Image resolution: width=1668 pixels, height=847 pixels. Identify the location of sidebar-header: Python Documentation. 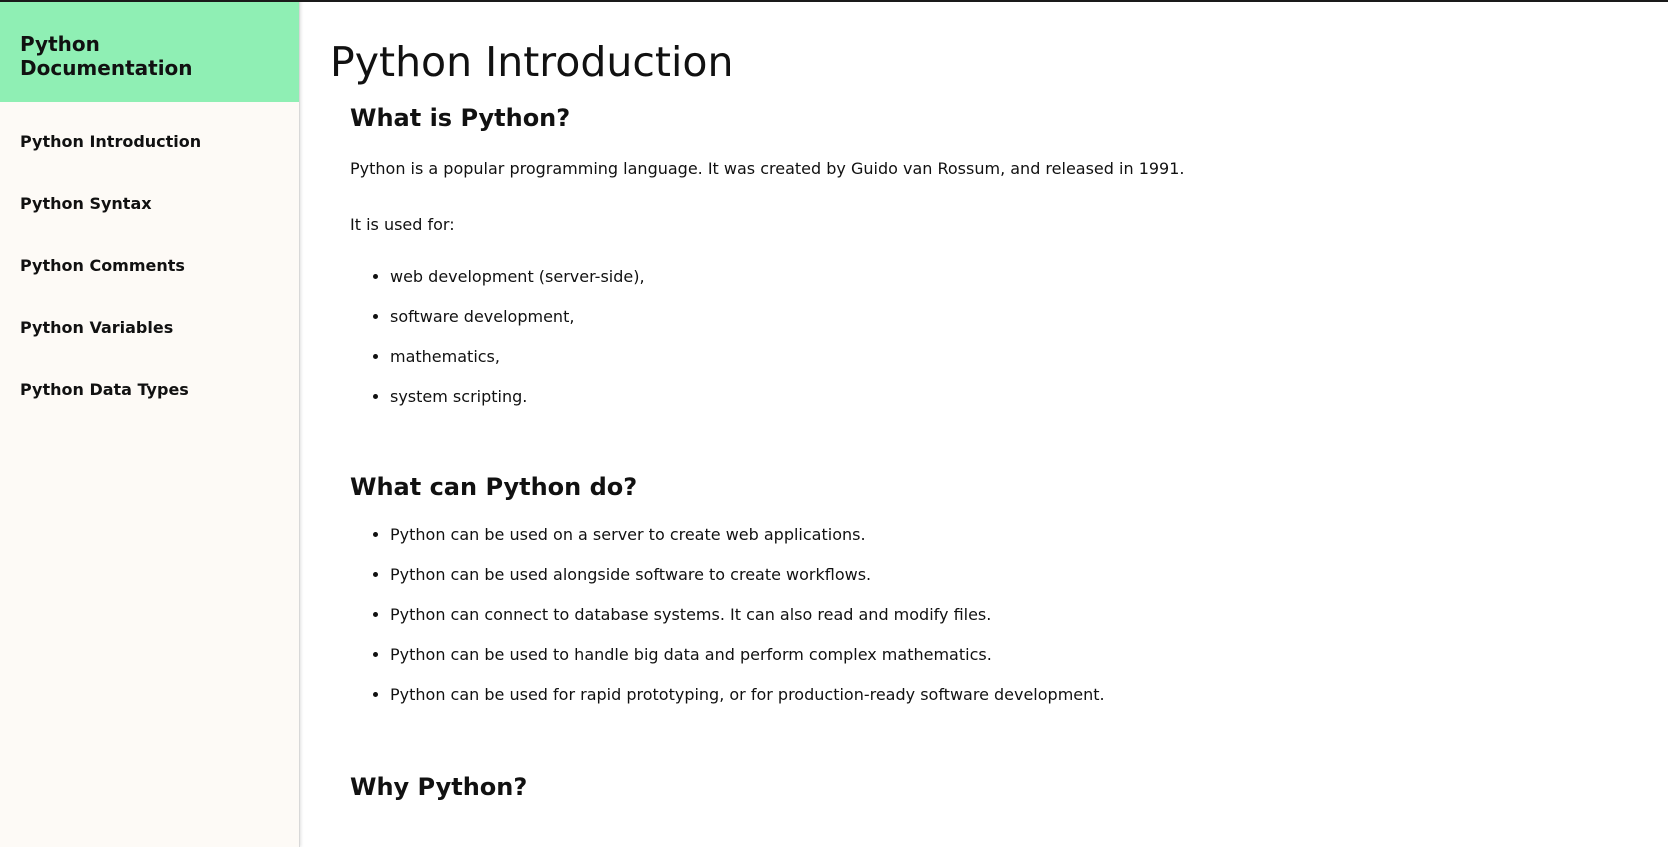
(149, 51).